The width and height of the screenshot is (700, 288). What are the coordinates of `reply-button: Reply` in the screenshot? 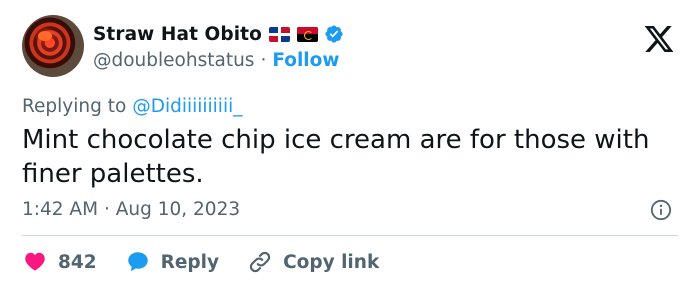 It's located at (172, 262).